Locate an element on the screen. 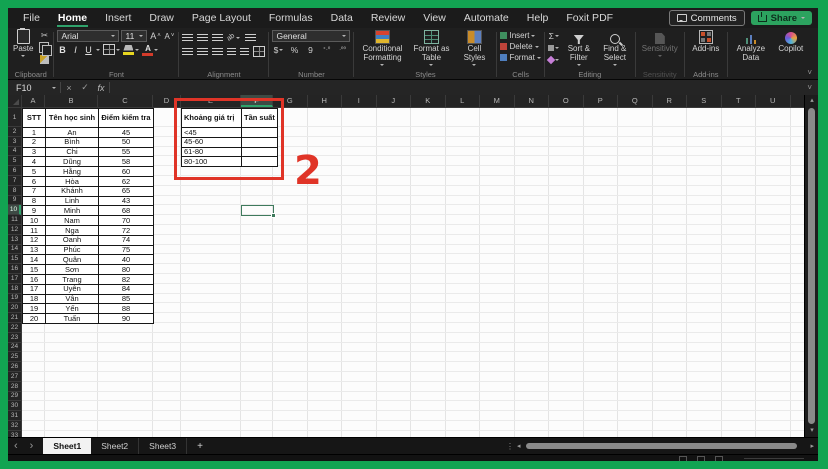 The height and width of the screenshot is (469, 828). cell: 11 is located at coordinates (34, 230).